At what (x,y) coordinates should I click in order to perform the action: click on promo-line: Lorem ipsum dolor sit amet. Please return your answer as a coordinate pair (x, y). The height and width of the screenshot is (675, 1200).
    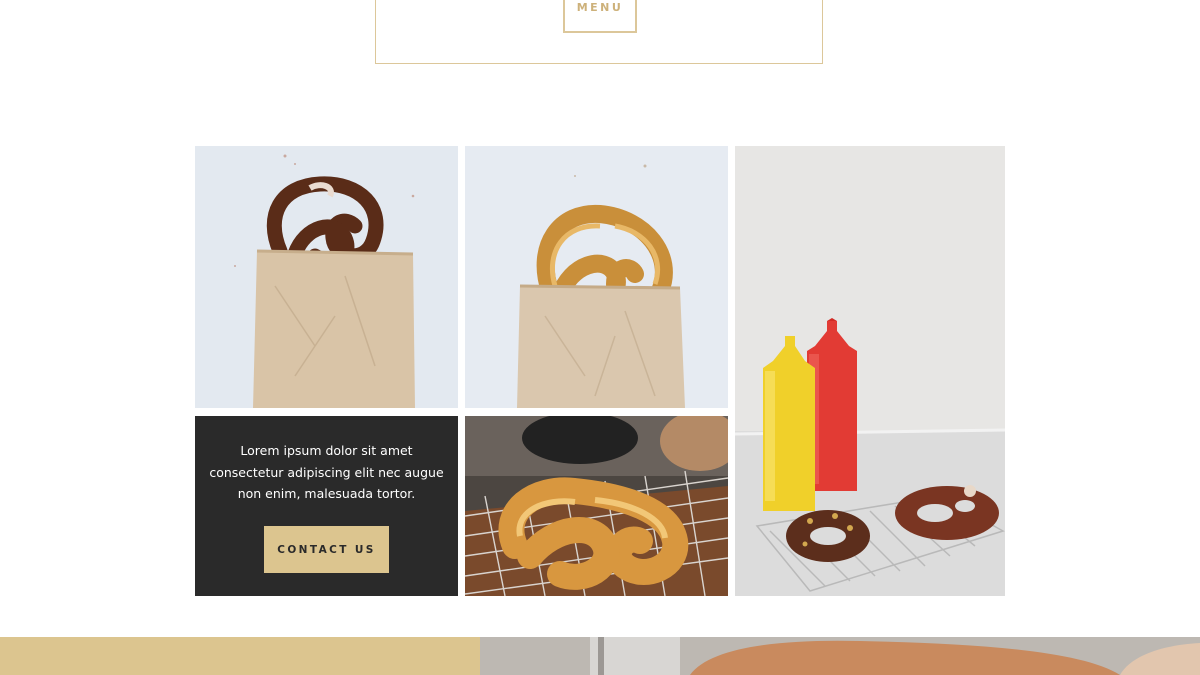
    Looking at the image, I should click on (326, 450).